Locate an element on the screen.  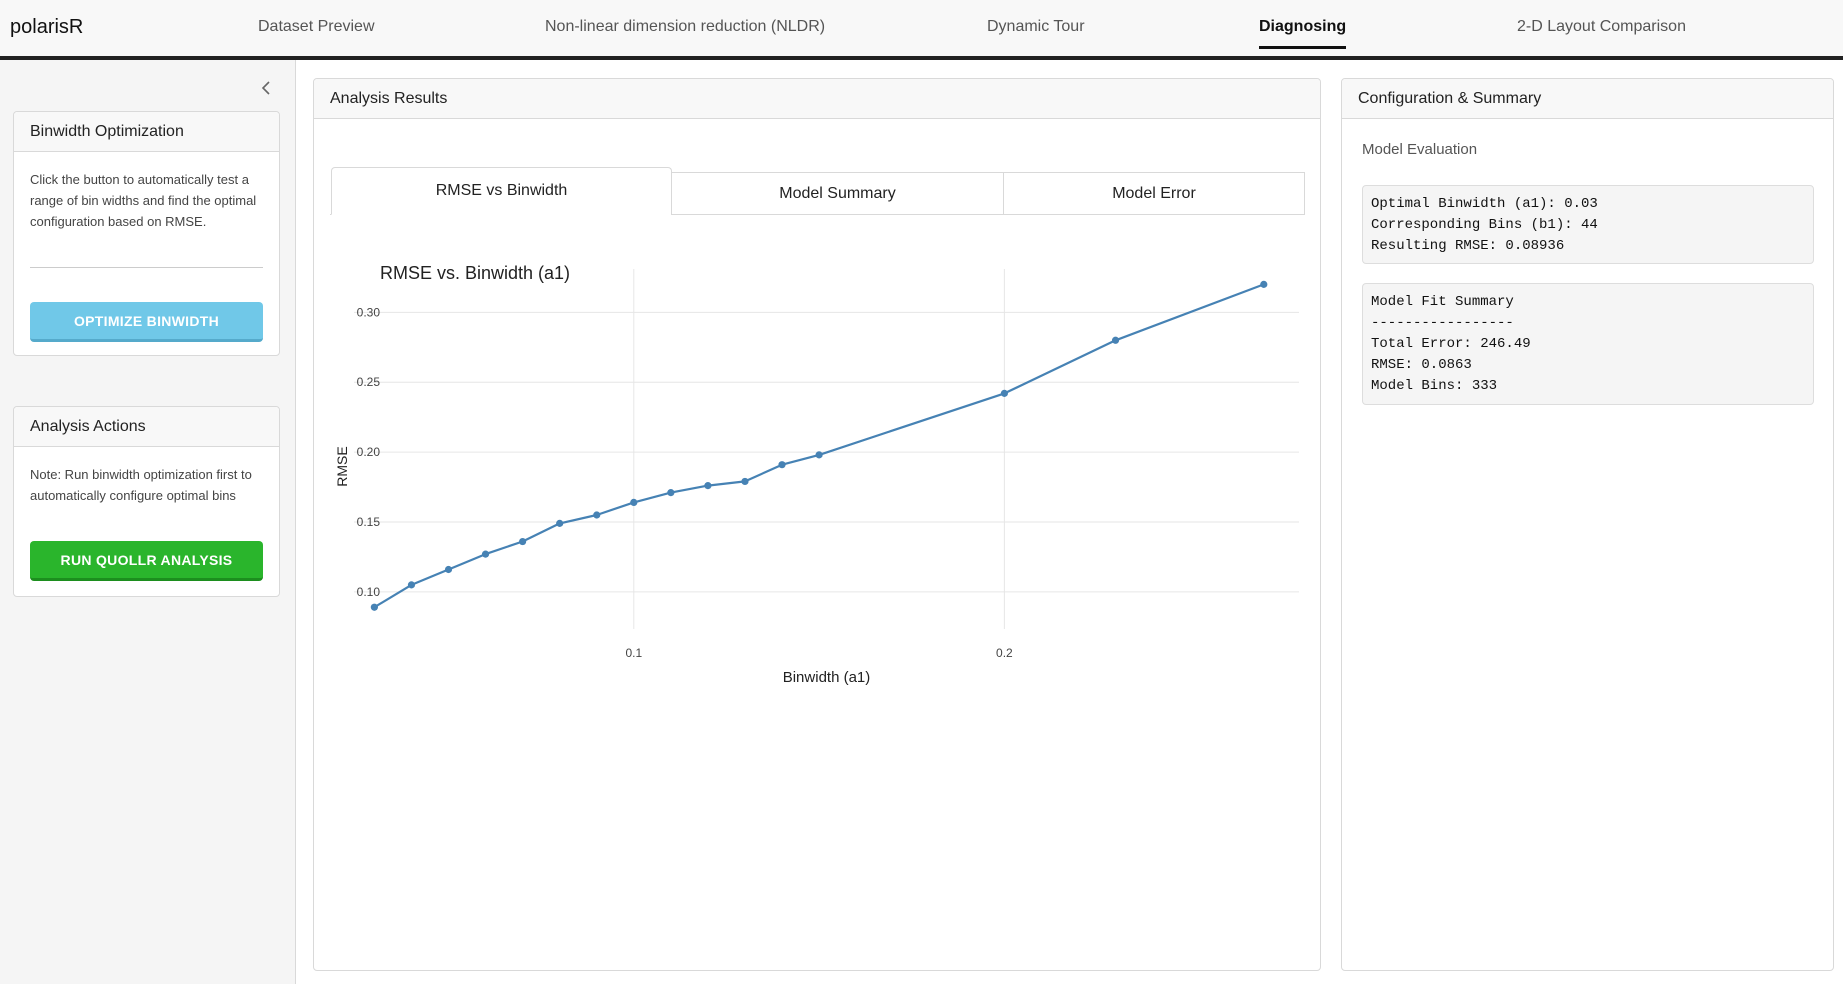
chart-title: RMSE vs. Binwidth (a1) is located at coordinates (475, 273).